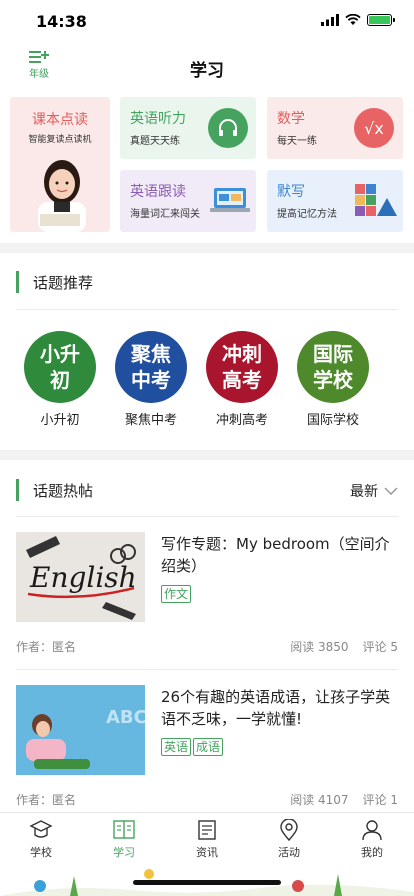 Image resolution: width=414 pixels, height=896 pixels. I want to click on section-title: 话题推荐, so click(63, 282).